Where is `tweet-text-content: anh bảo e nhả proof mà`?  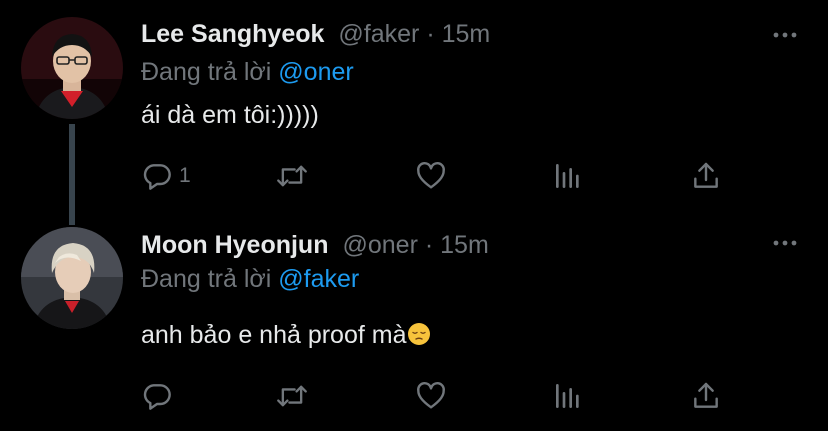
tweet-text-content: anh bảo e nhả proof mà is located at coordinates (274, 335).